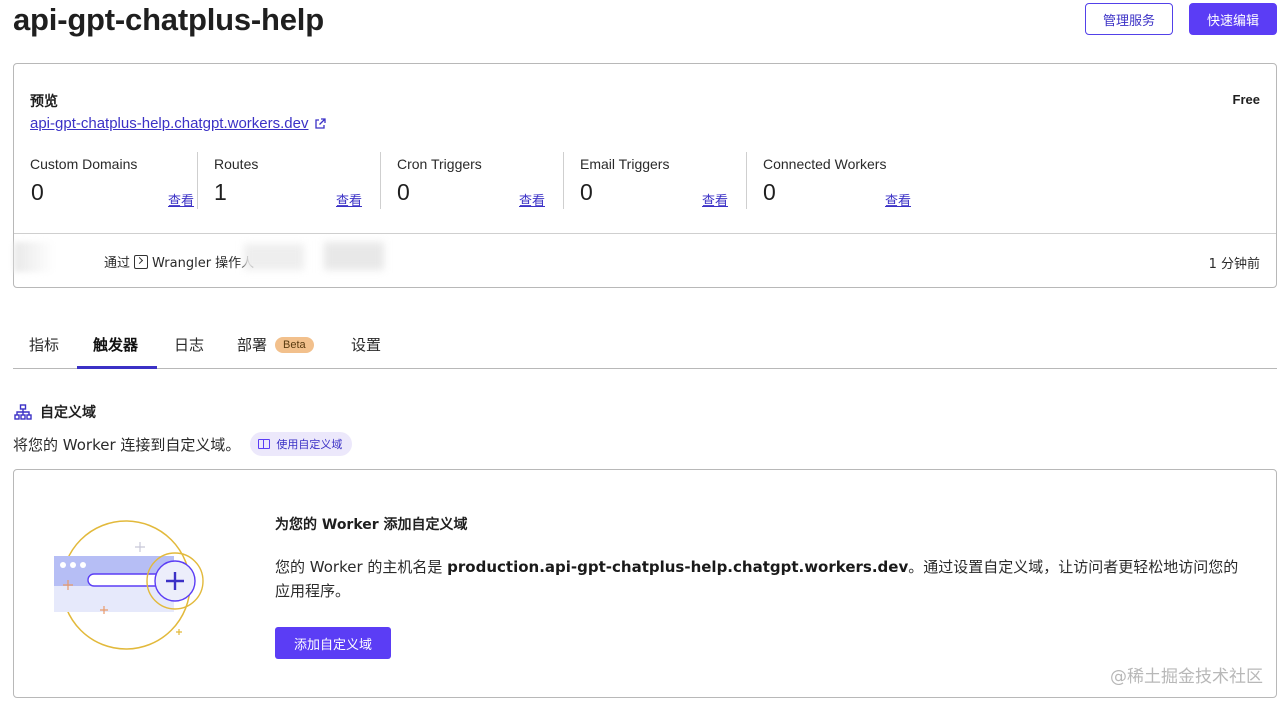 The image size is (1283, 703). Describe the element at coordinates (115, 344) in the screenshot. I see `tab-triggers: 触发器` at that location.